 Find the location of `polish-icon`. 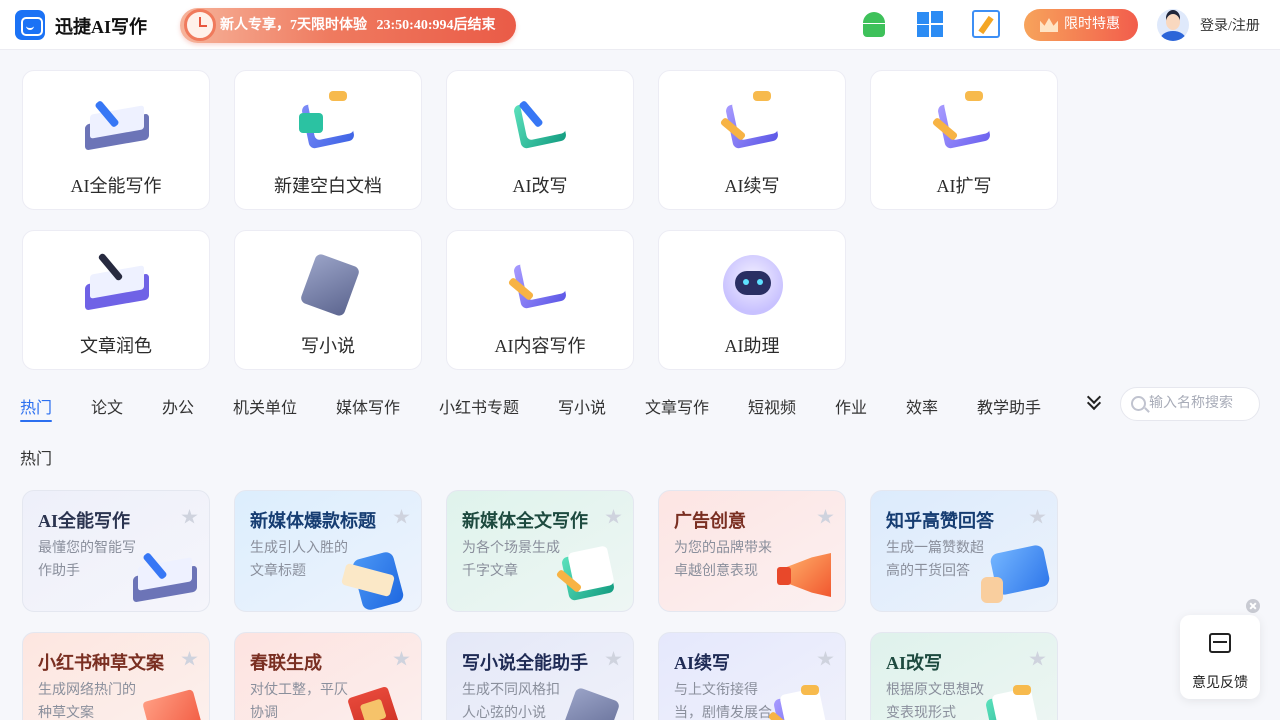

polish-icon is located at coordinates (117, 284).